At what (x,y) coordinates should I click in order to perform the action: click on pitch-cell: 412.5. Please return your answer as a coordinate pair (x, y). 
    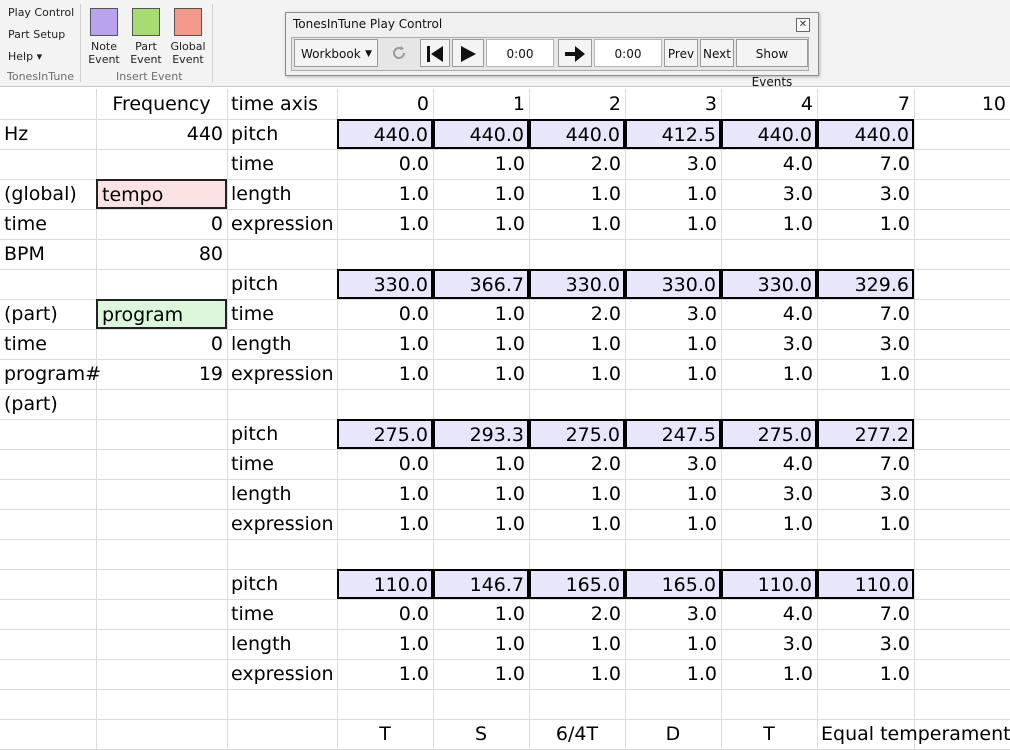
    Looking at the image, I should click on (673, 134).